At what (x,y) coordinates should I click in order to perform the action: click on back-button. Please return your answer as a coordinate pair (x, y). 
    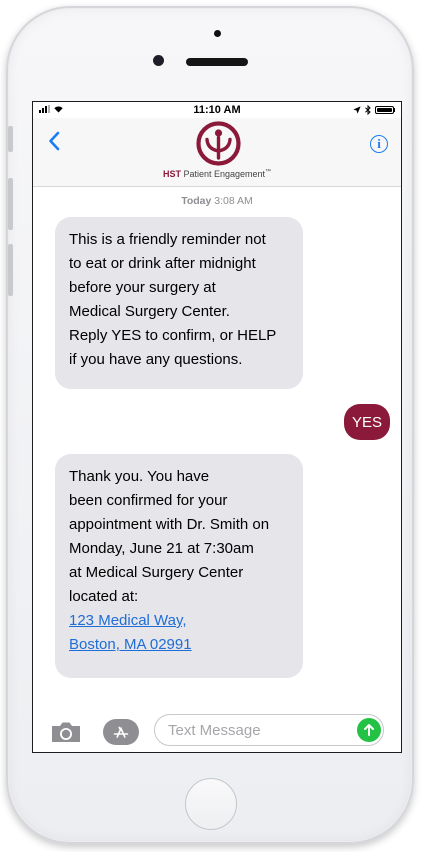
    Looking at the image, I should click on (55, 141).